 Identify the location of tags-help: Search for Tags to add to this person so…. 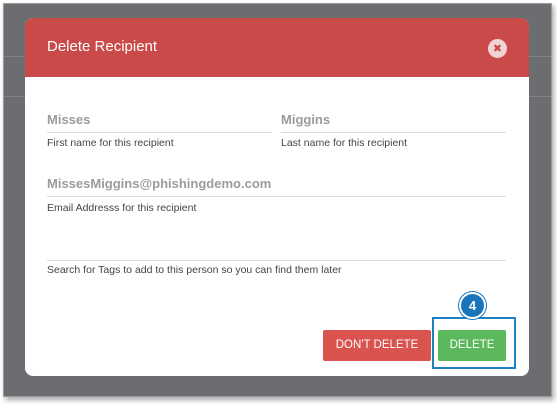
(194, 270).